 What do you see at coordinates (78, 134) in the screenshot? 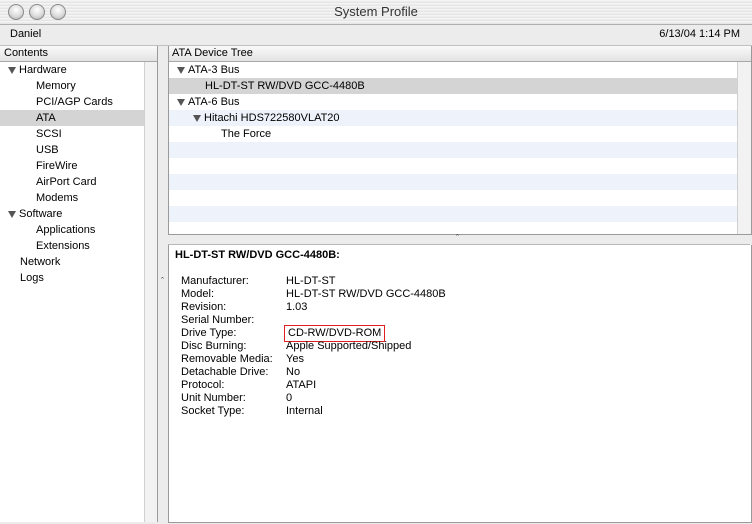
I see `sidebar-item: SCSI` at bounding box center [78, 134].